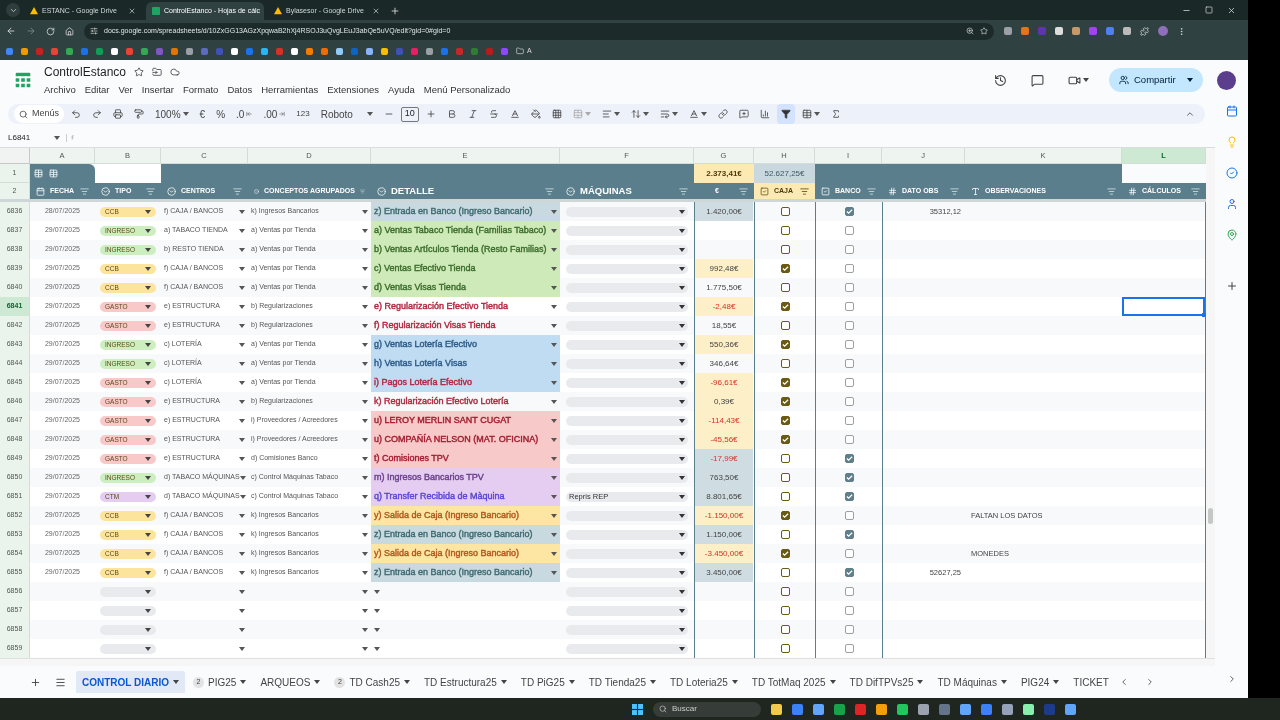  I want to click on amount-cell: 550,36€, so click(723, 344).